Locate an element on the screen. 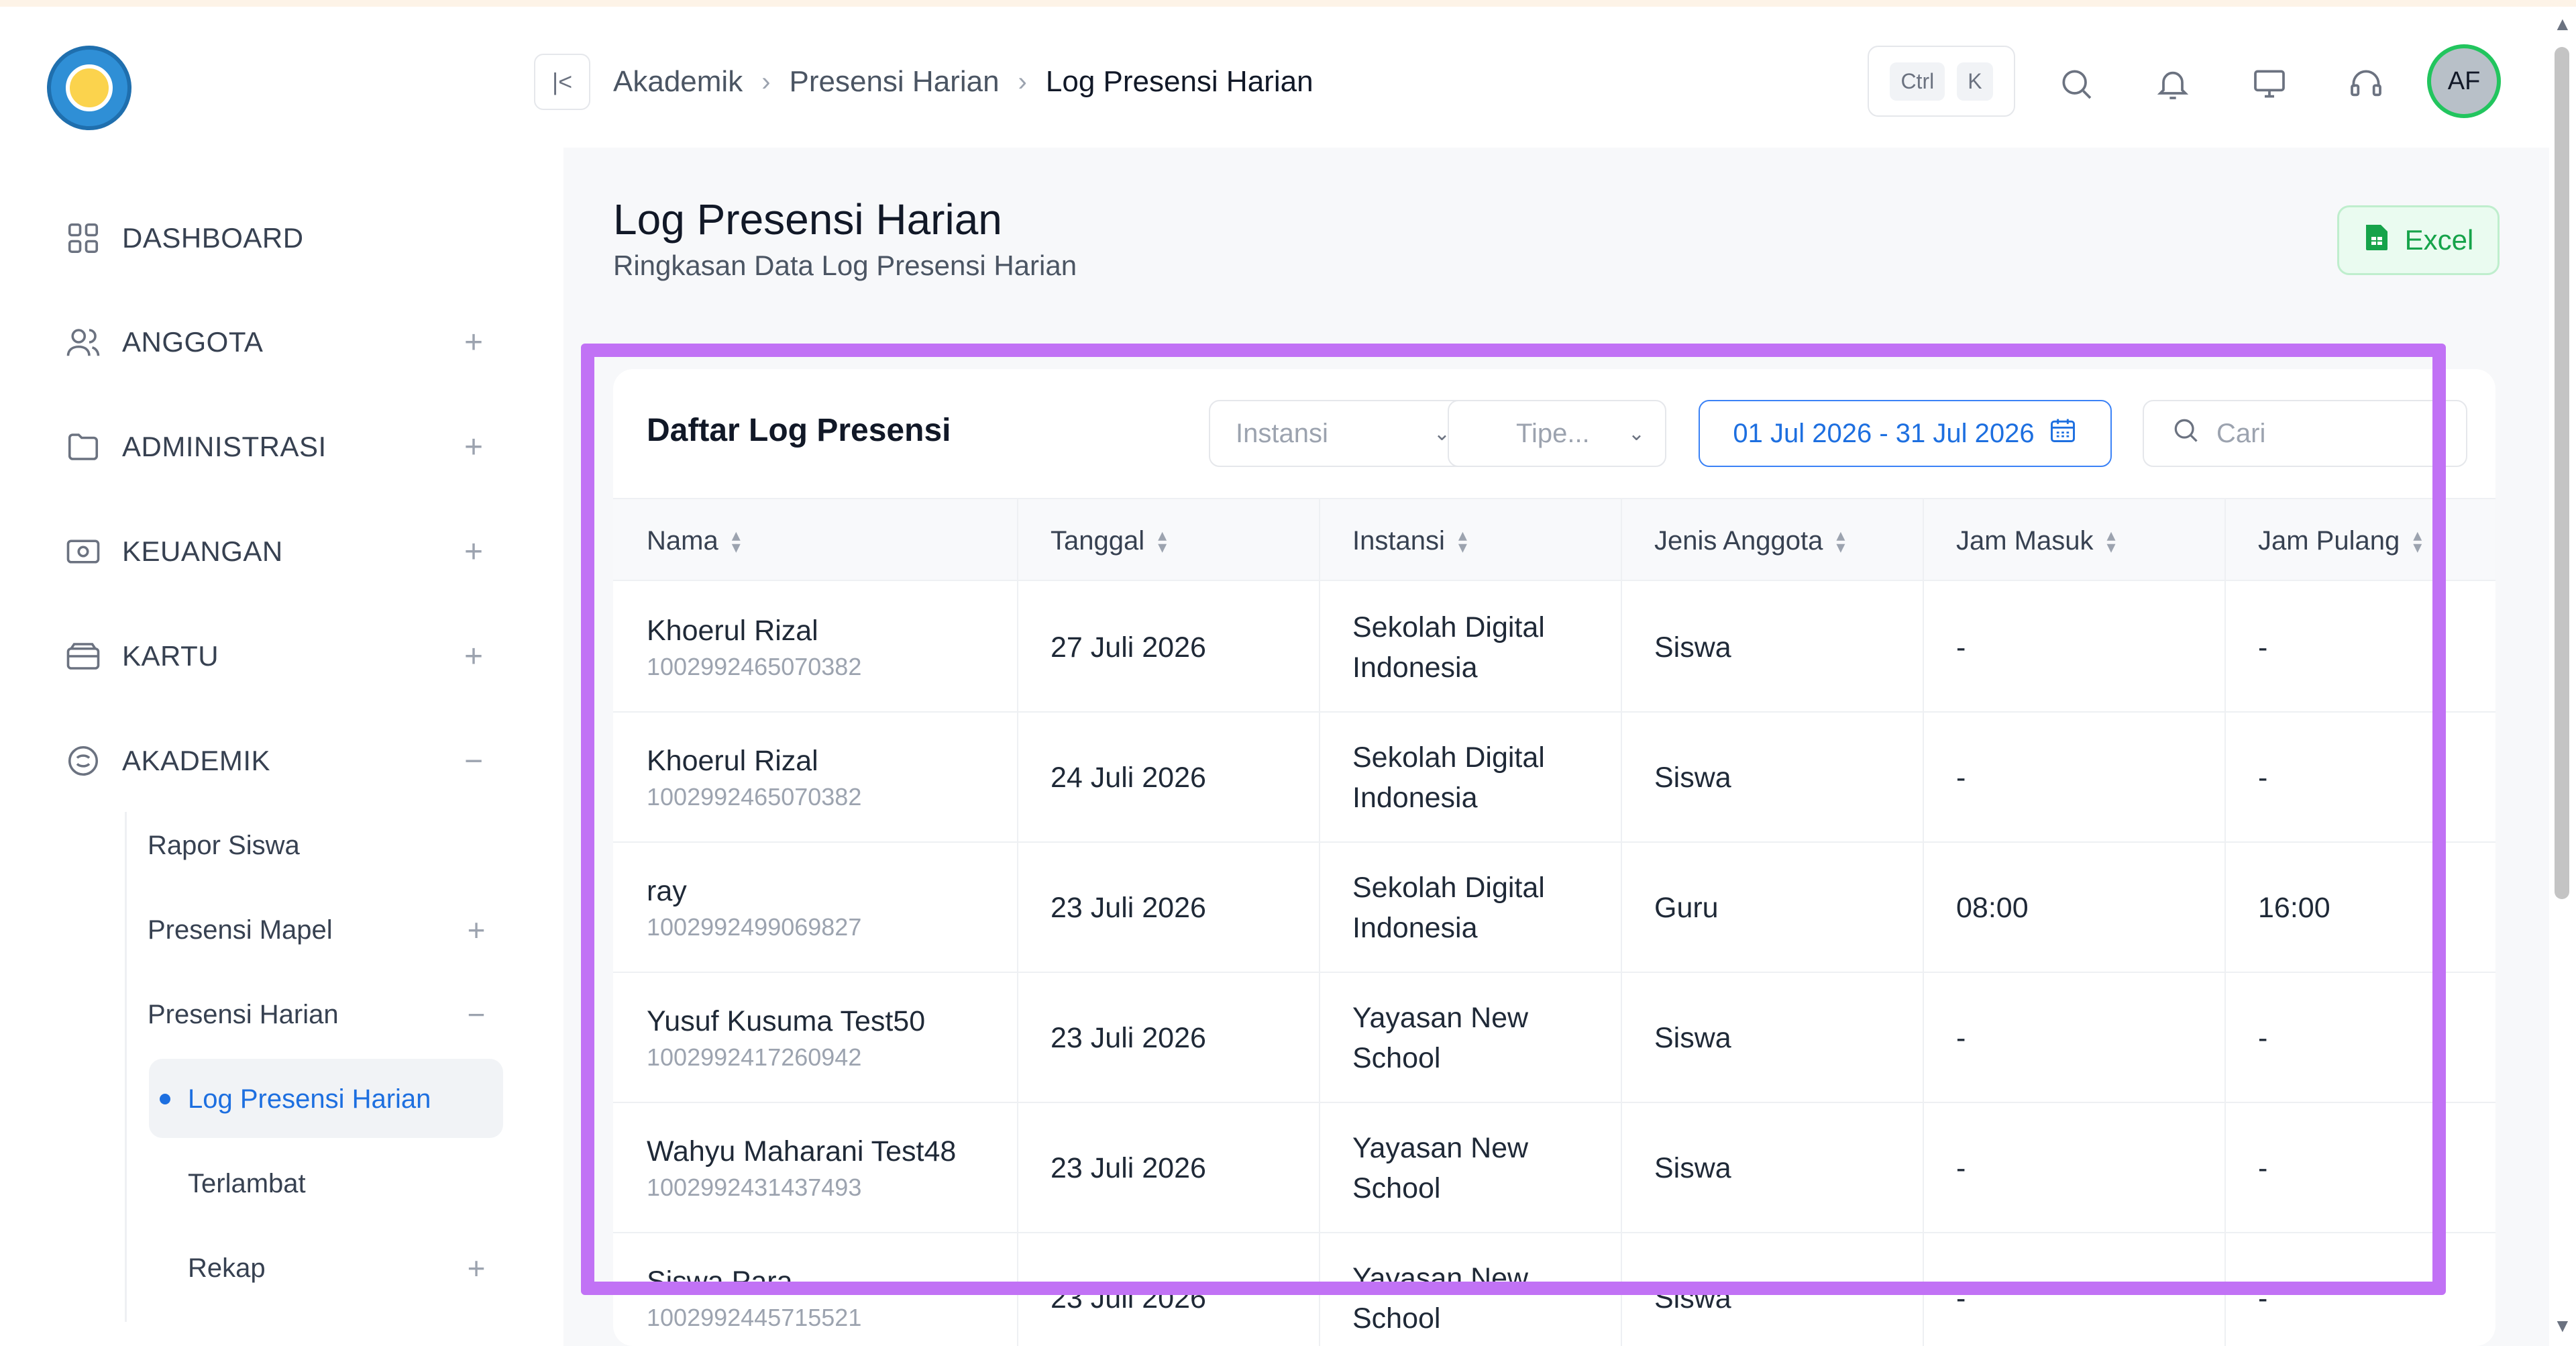  sidebar-item-administrasi: ADMINISTRASI + is located at coordinates (279, 447).